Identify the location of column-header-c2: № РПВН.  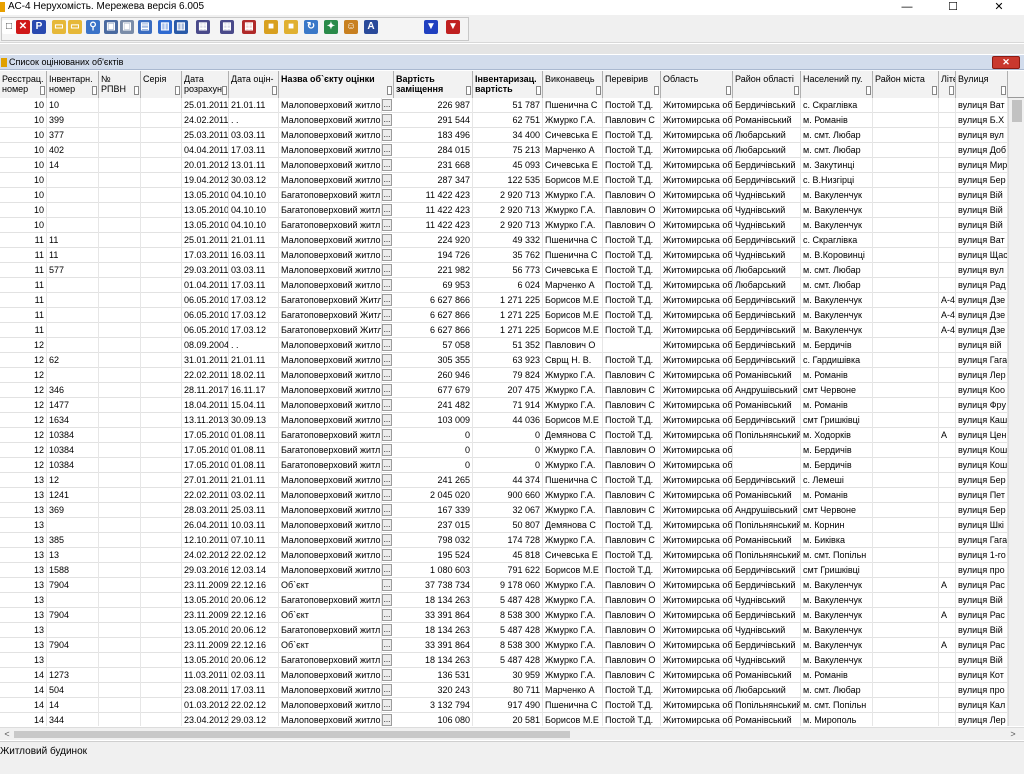
(120, 84).